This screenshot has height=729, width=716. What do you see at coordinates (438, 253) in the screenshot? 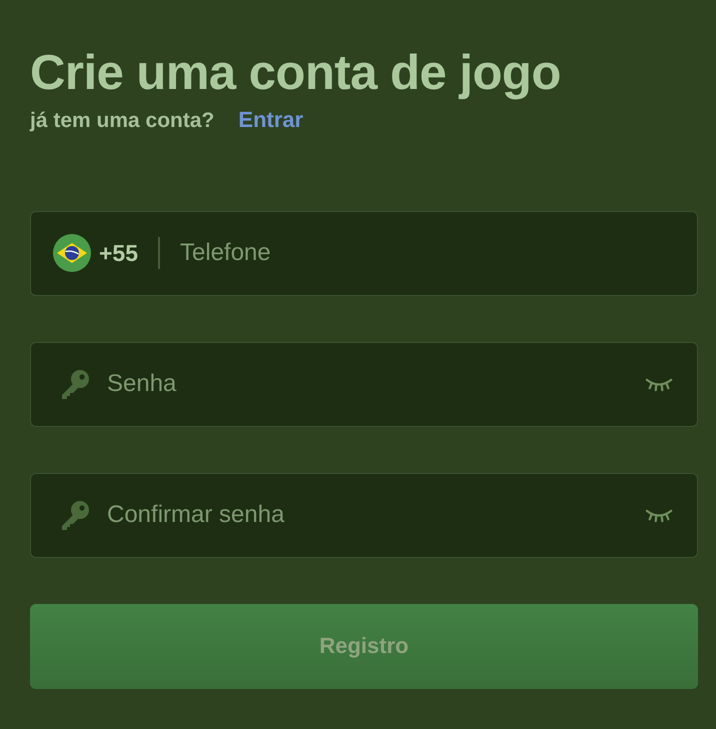
I see `phone-input: Telefone` at bounding box center [438, 253].